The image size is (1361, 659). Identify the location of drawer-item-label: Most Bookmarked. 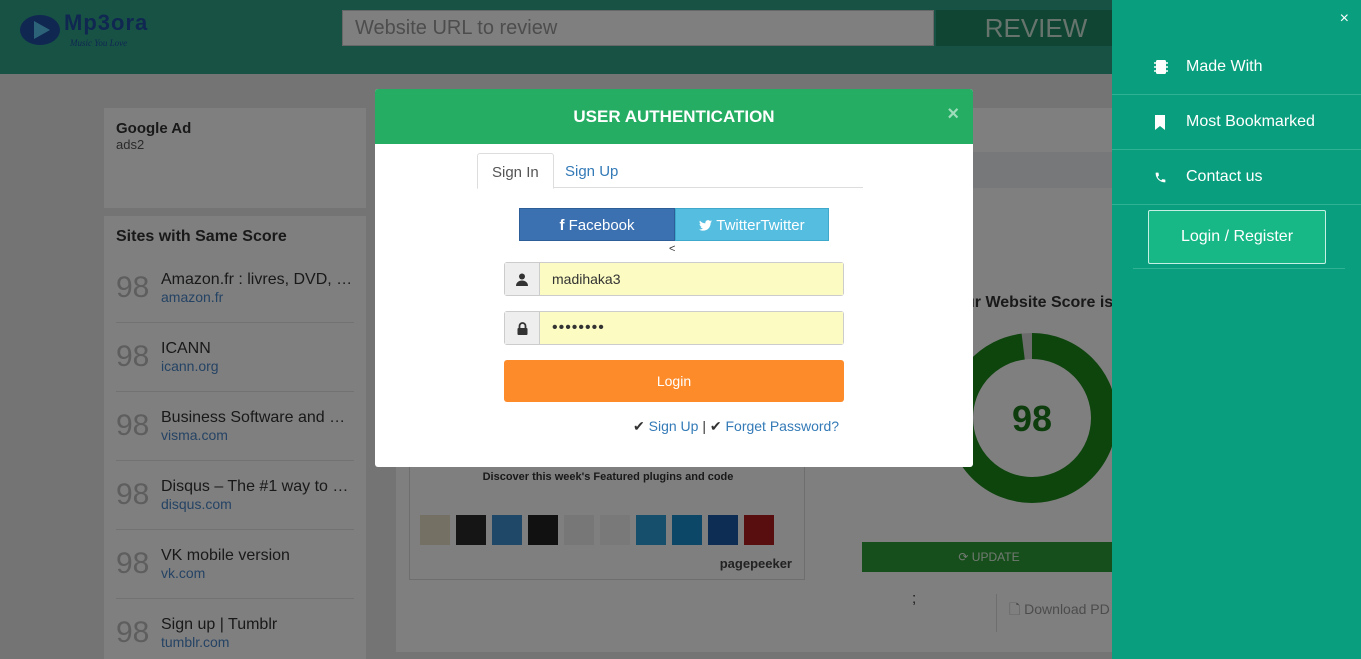
(1250, 121).